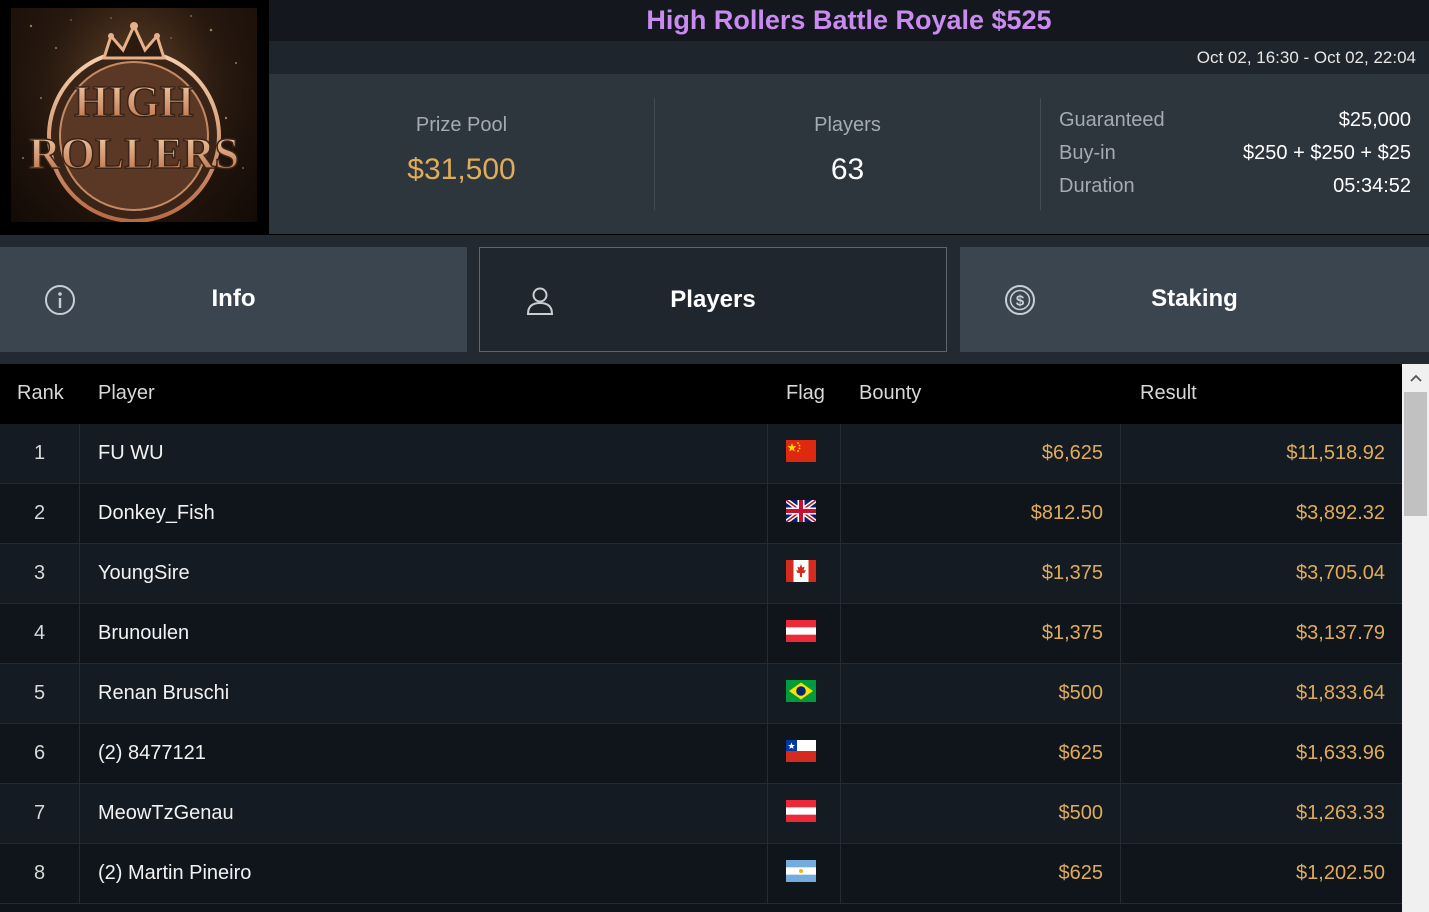 This screenshot has width=1429, height=912. Describe the element at coordinates (1340, 753) in the screenshot. I see `result-cell: $1,633.96` at that location.